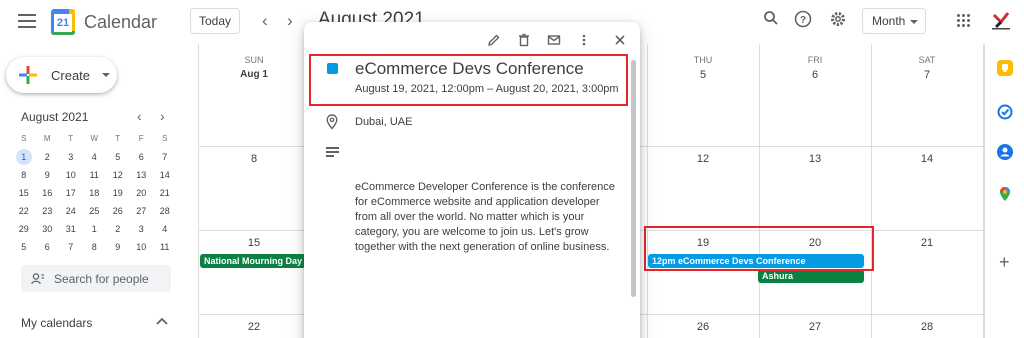 Image resolution: width=1024 pixels, height=338 pixels. Describe the element at coordinates (24, 138) in the screenshot. I see `mini-weekday: S` at that location.